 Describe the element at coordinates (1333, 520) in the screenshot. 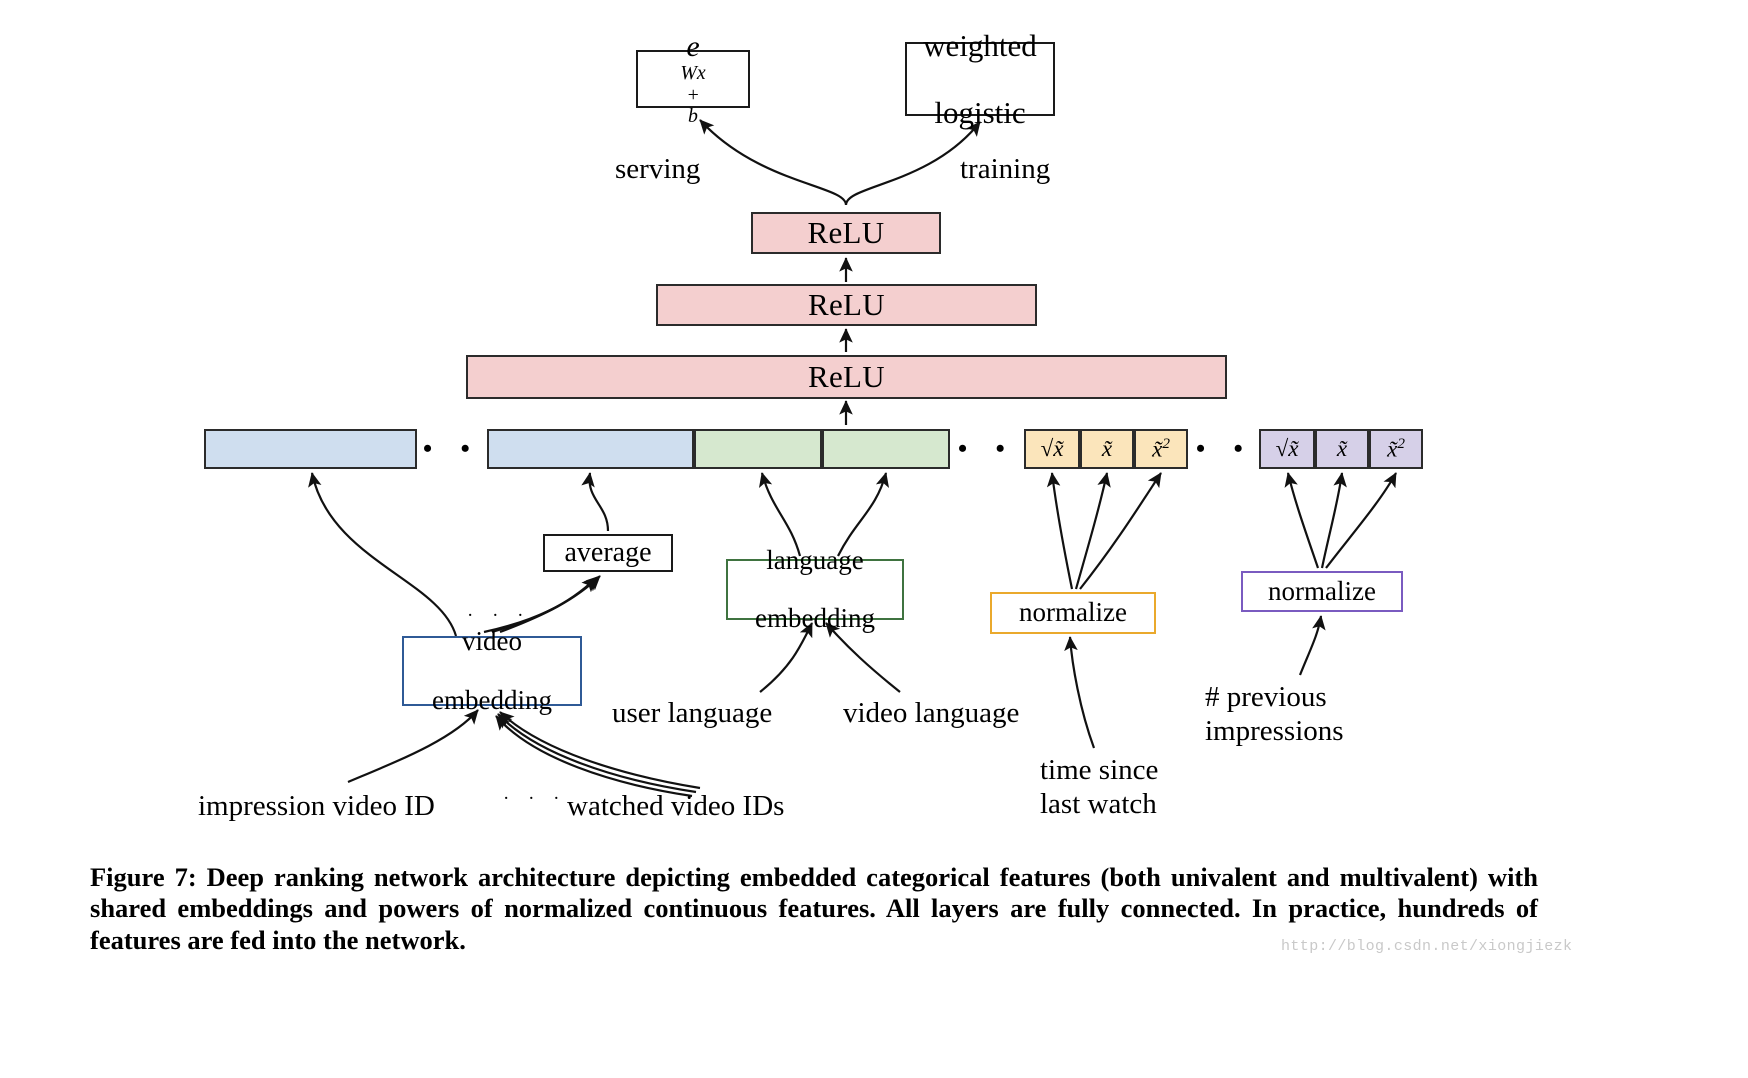

I see `wire-norm2-x` at that location.